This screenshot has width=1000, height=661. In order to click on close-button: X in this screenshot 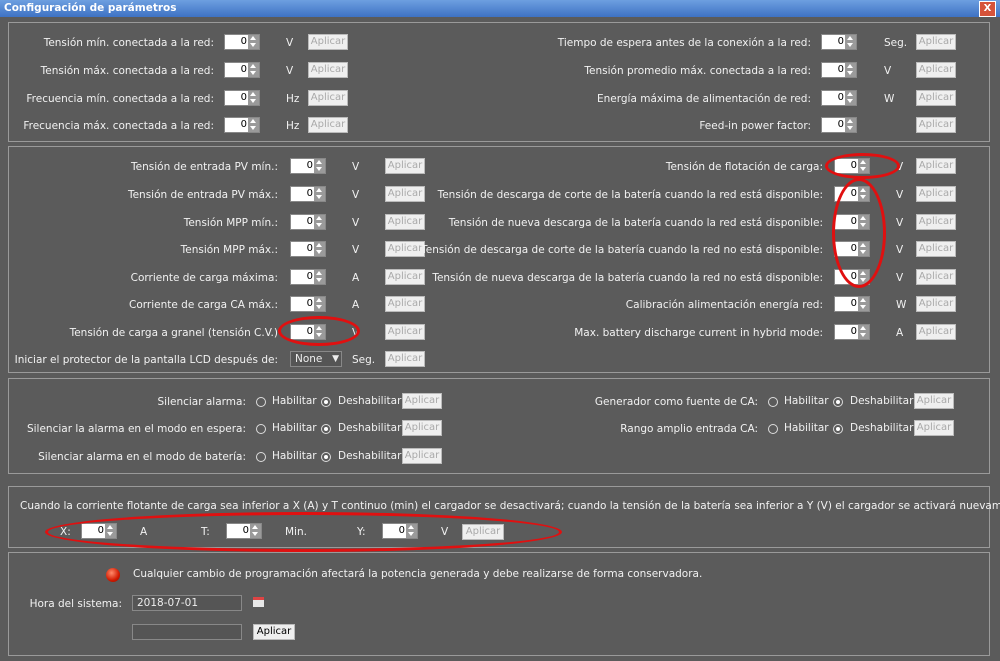, I will do `click(987, 9)`.